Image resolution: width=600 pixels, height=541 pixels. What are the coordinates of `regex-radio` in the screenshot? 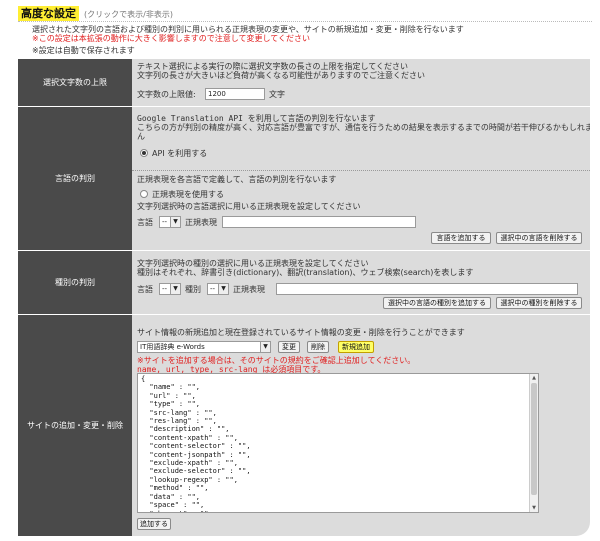 It's located at (144, 194).